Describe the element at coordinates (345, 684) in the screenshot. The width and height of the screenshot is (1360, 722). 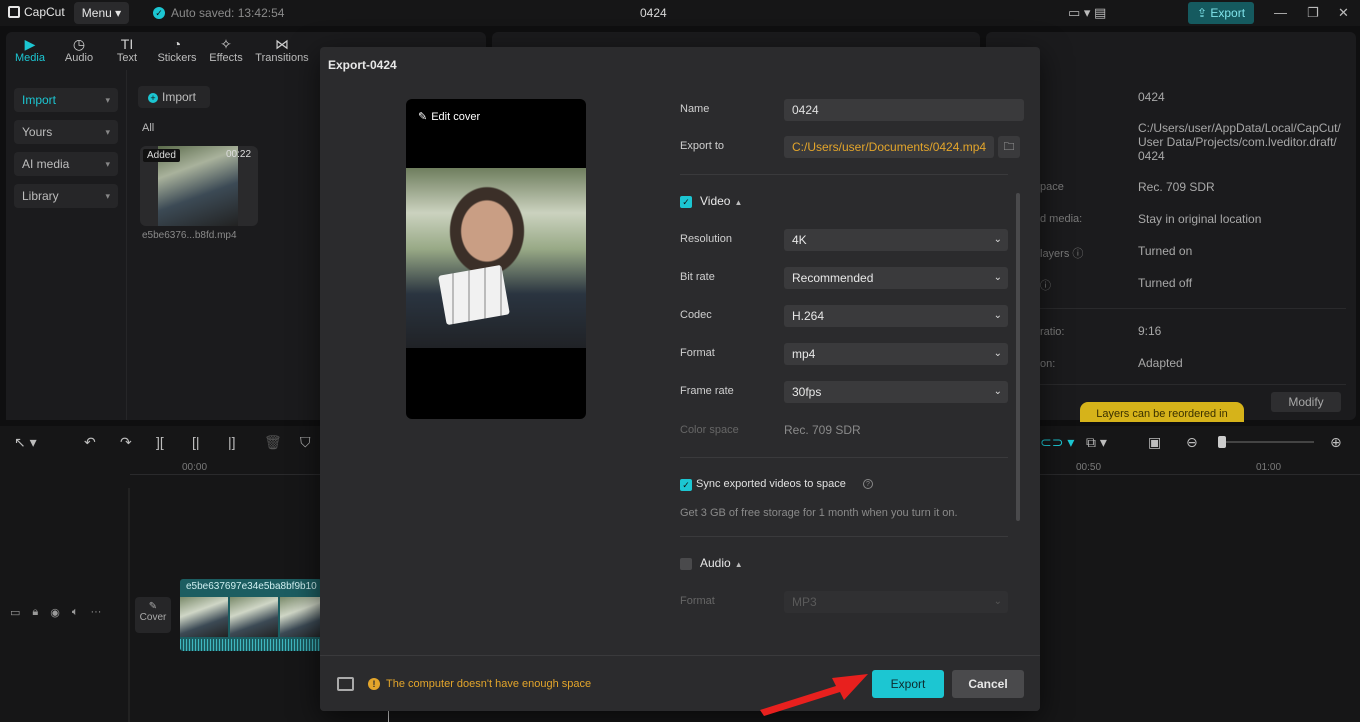
I see `film-icon` at that location.